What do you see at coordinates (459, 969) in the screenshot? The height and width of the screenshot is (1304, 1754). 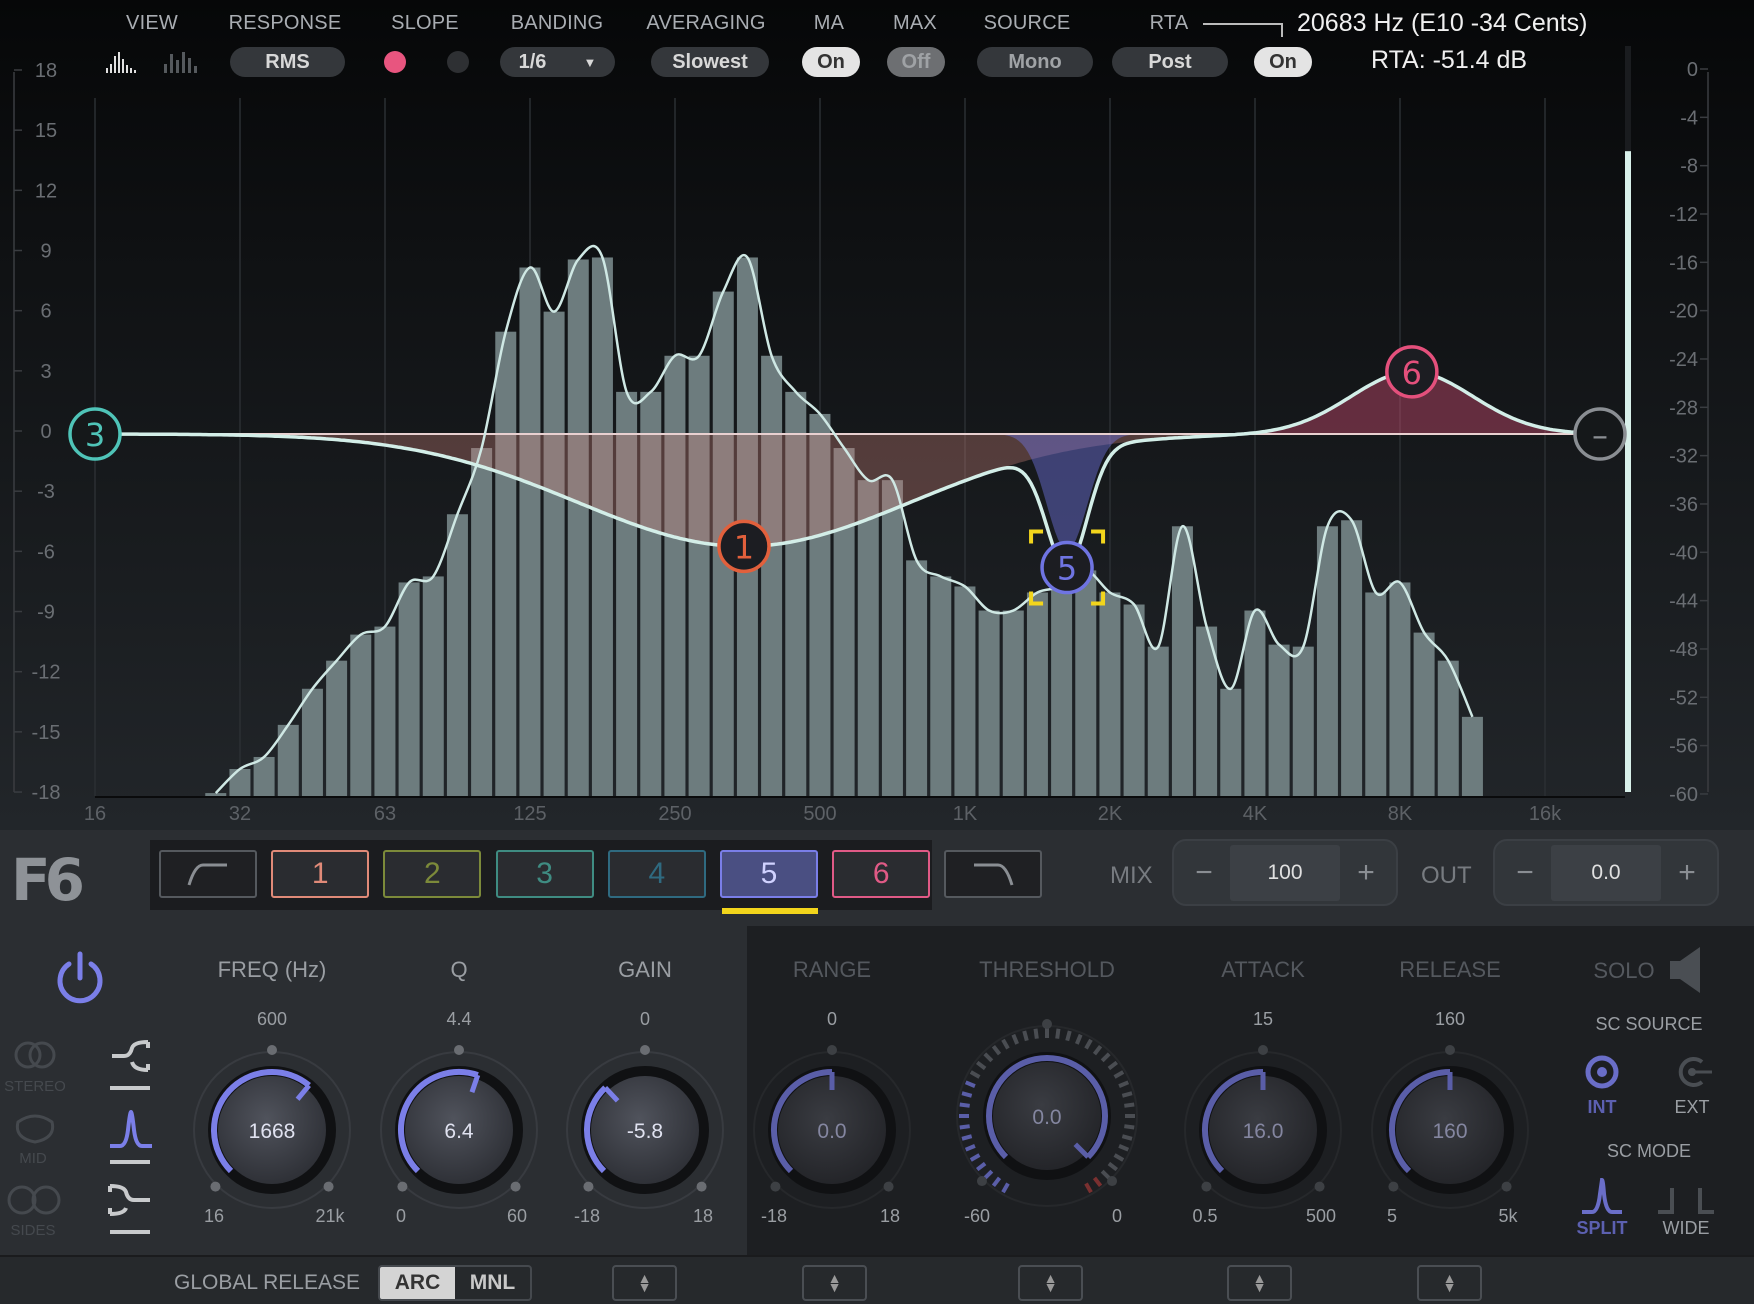 I see `knob-label: Q` at bounding box center [459, 969].